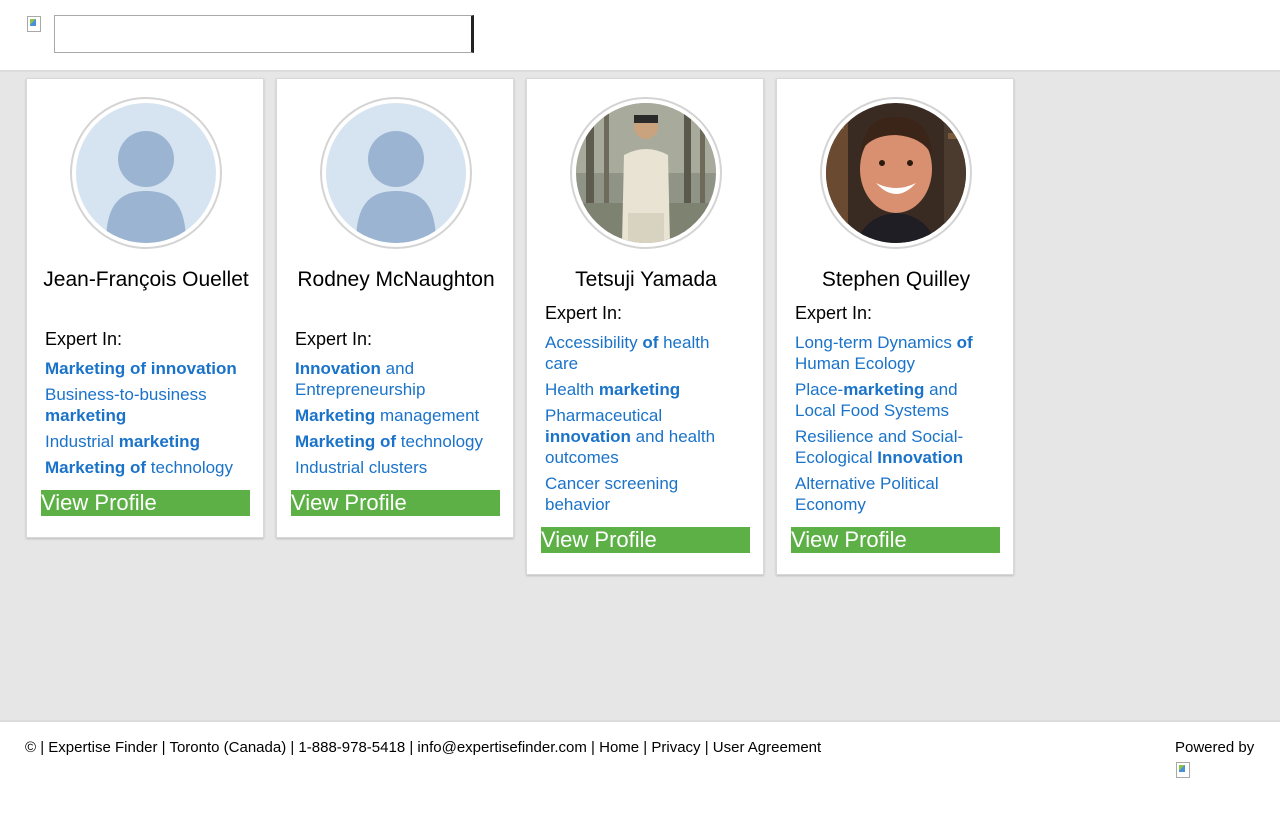 The width and height of the screenshot is (1280, 822). I want to click on expert-name: Tetsuji Yamada, so click(646, 280).